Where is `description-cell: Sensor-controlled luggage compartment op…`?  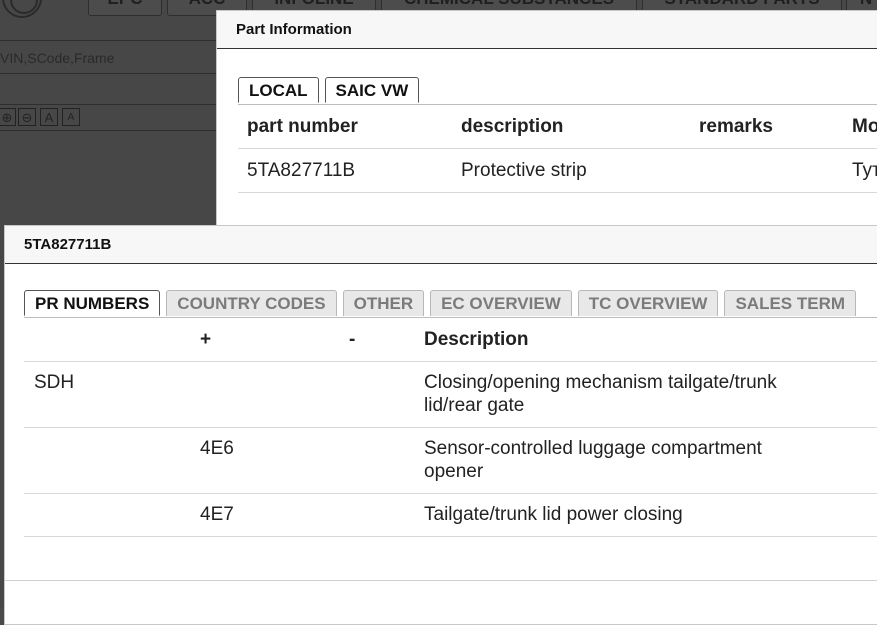
description-cell: Sensor-controlled luggage compartment op… is located at coordinates (611, 460).